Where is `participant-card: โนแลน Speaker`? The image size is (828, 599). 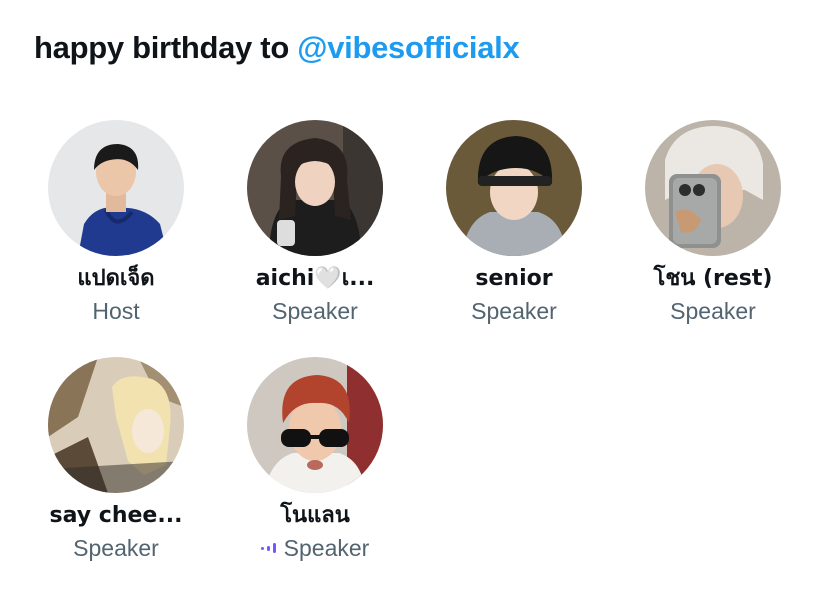
participant-card: โนแลน Speaker is located at coordinates (315, 459).